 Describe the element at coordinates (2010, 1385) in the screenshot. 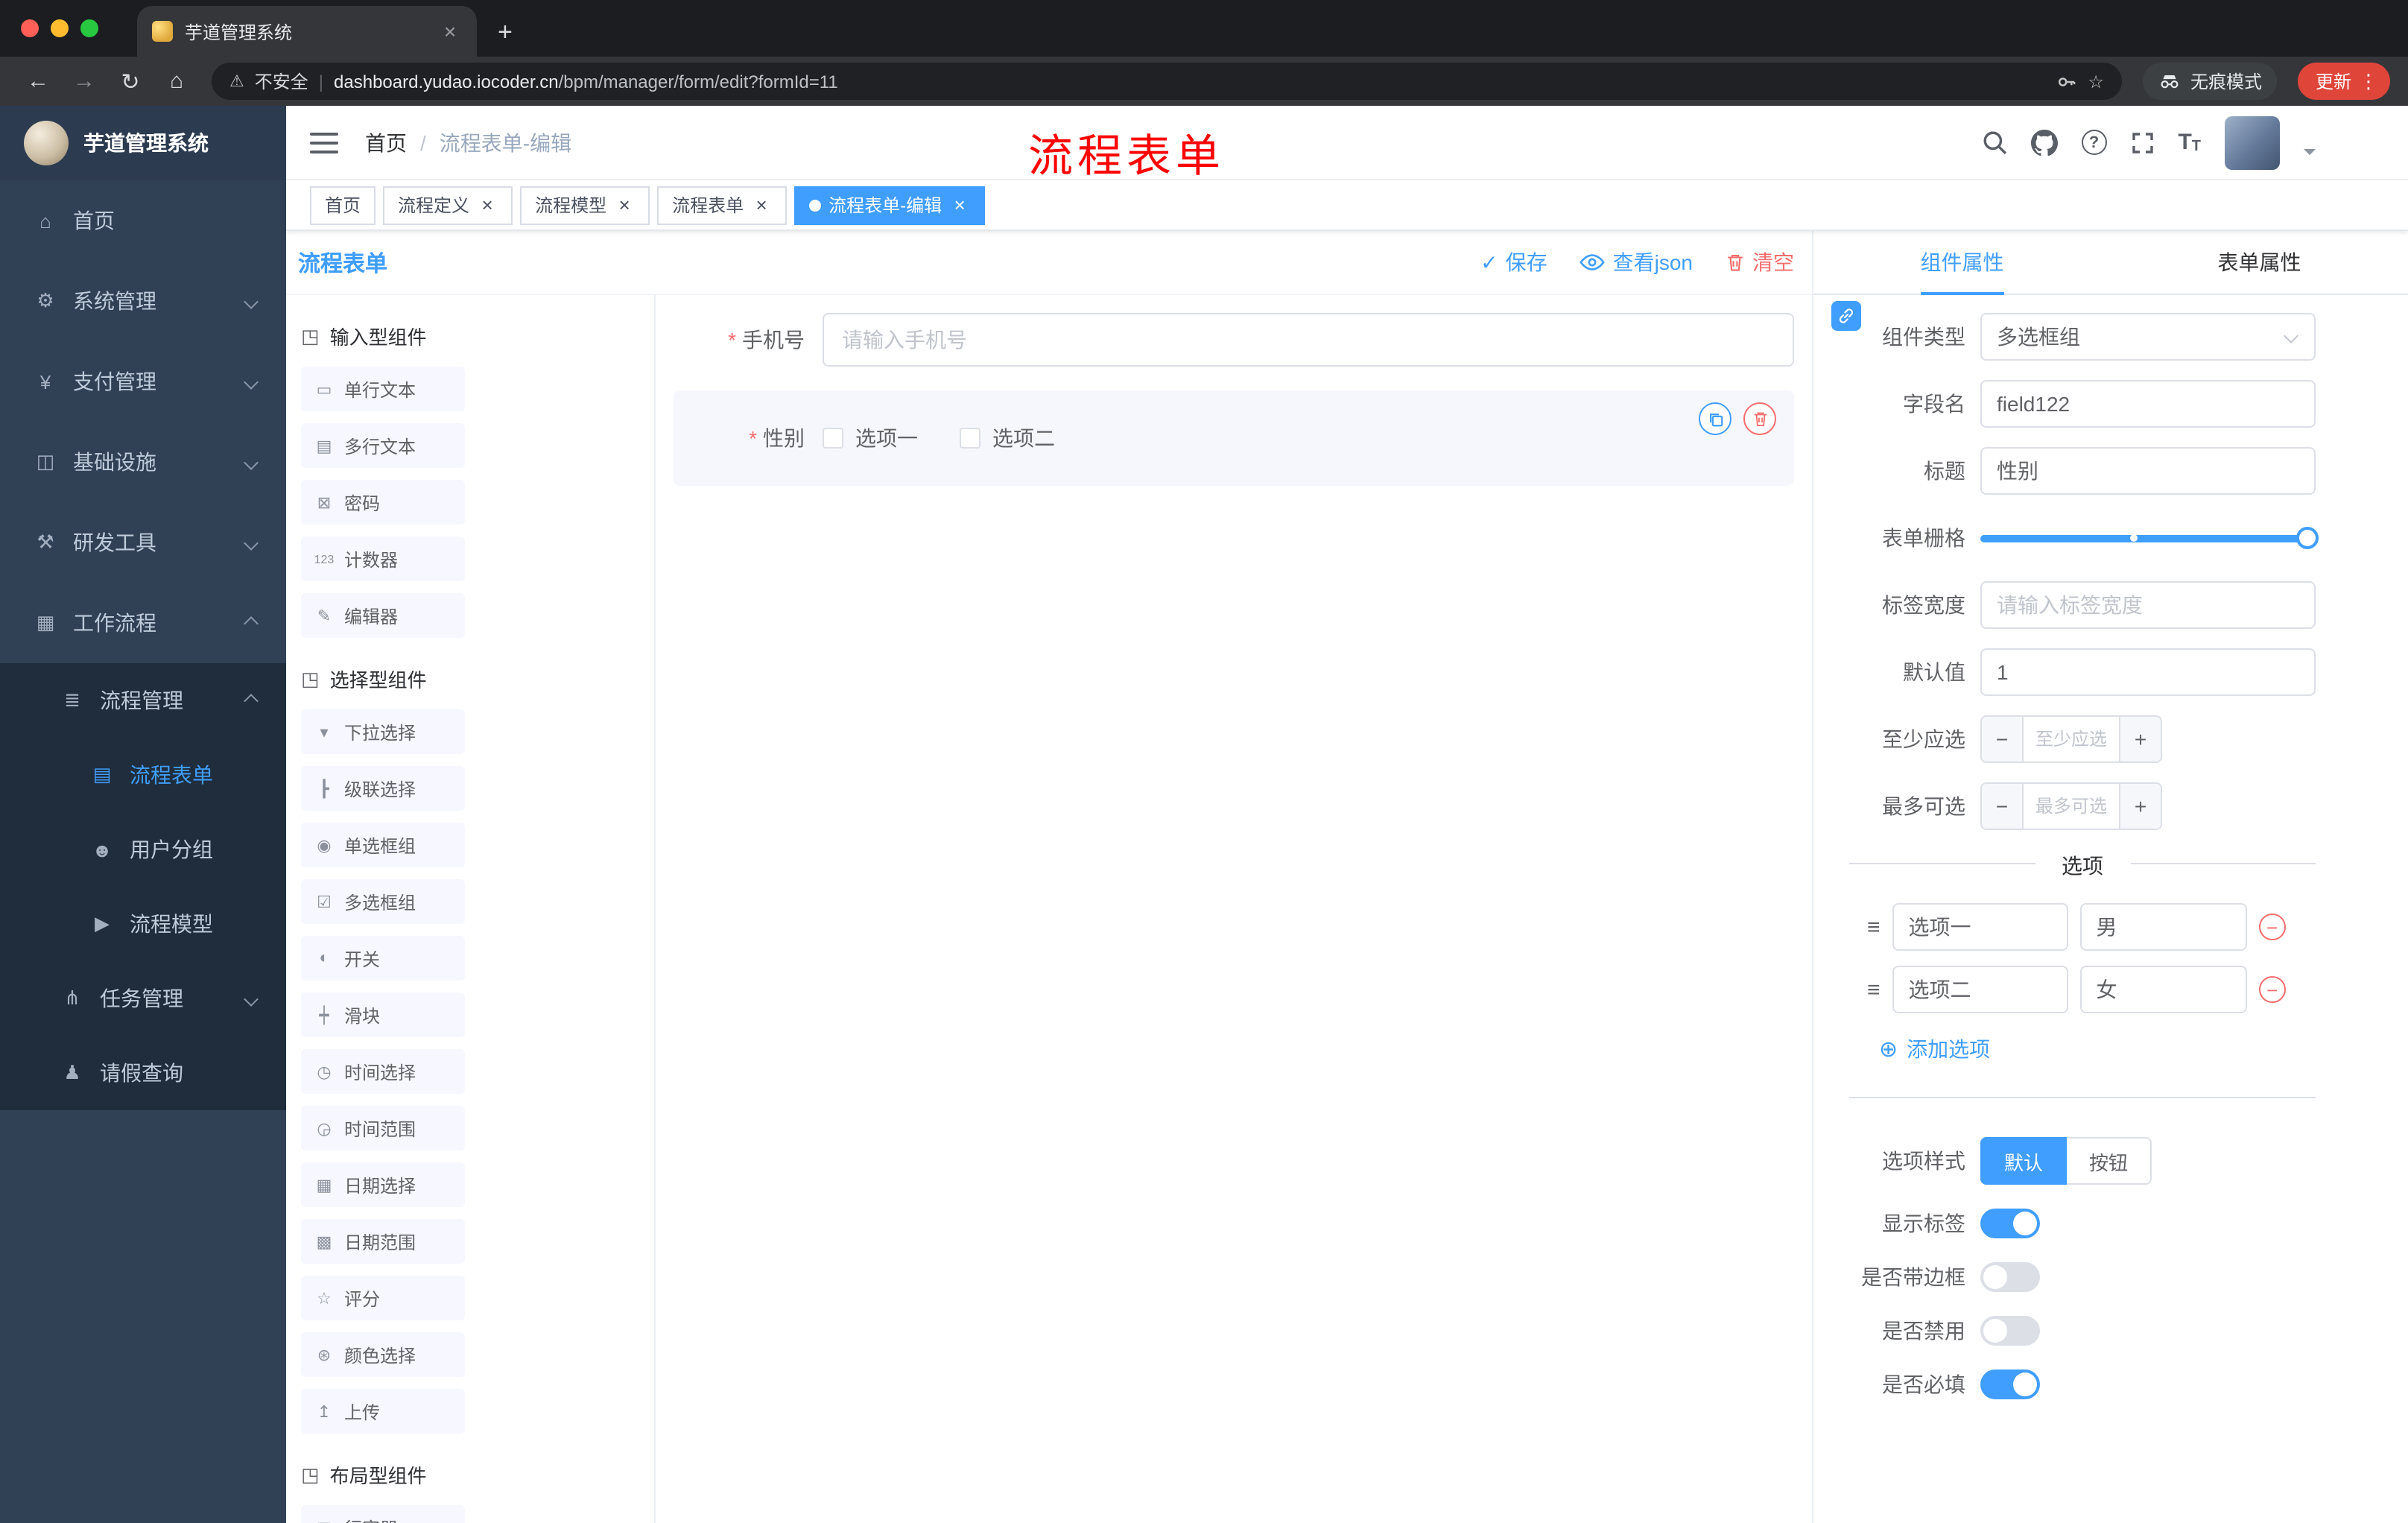

I see `required-toggle` at that location.